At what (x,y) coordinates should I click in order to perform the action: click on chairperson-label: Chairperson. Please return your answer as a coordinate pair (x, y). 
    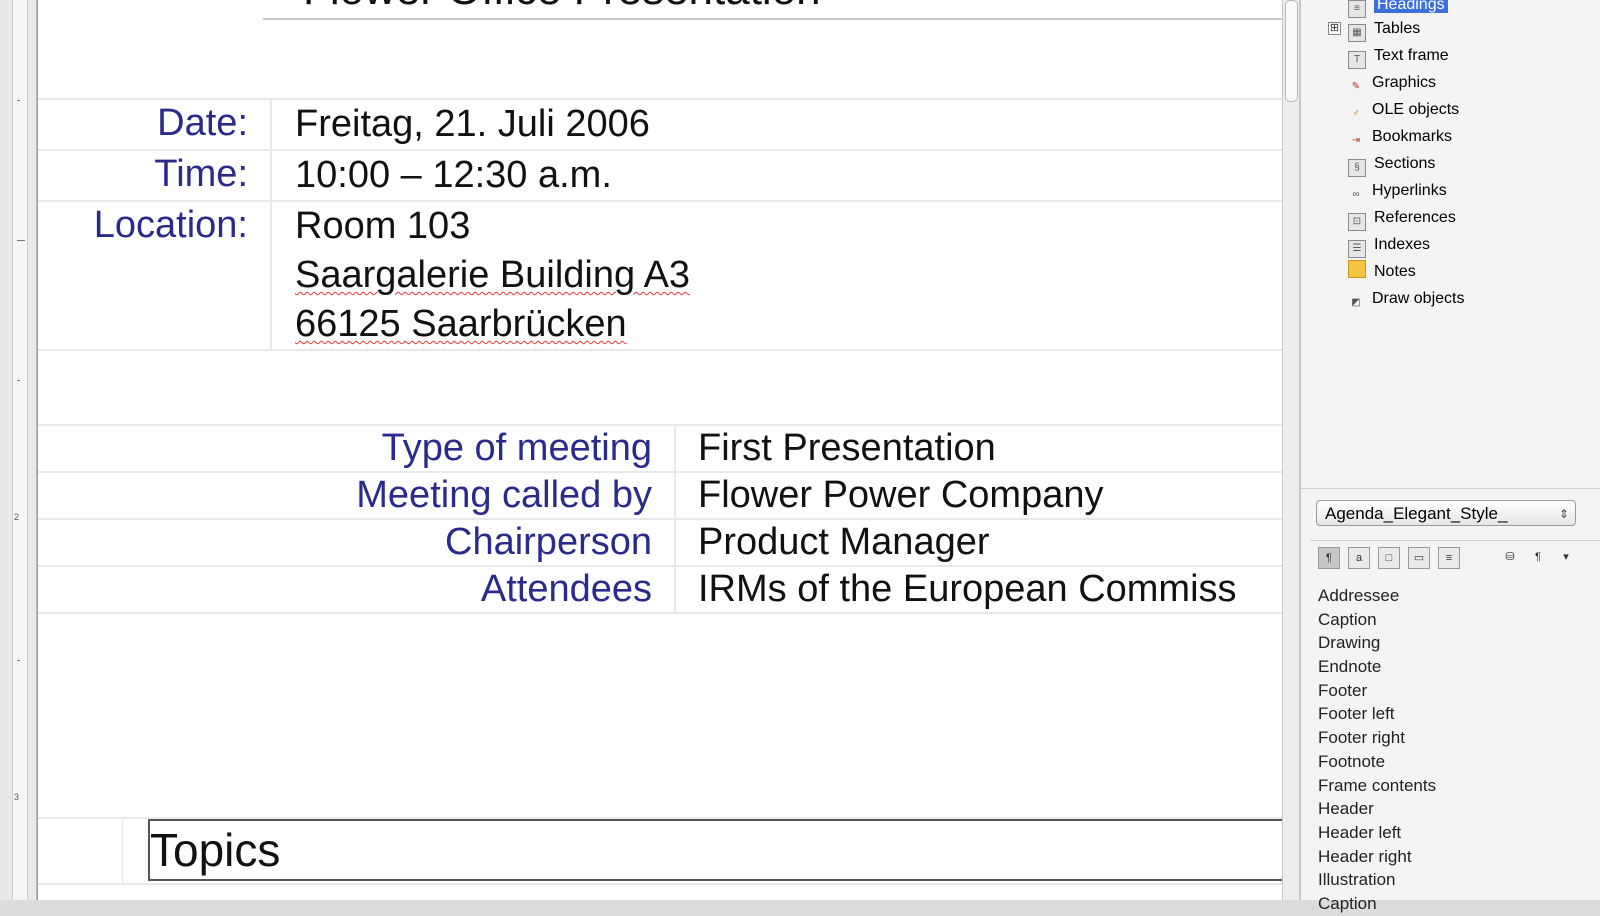
    Looking at the image, I should click on (357, 542).